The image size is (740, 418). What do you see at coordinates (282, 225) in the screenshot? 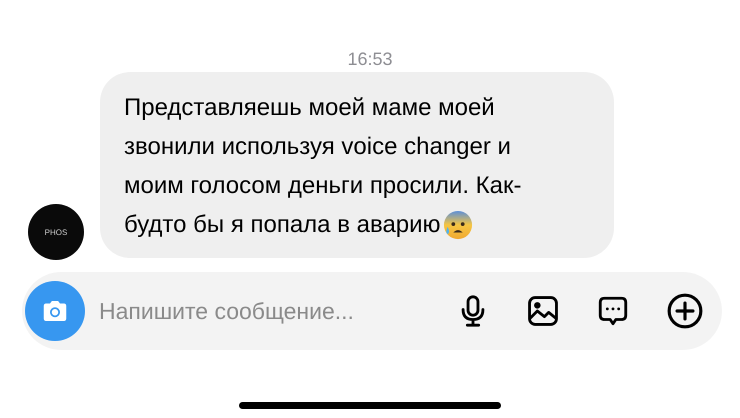
I see `message-line: будто бы я попала в аварию` at bounding box center [282, 225].